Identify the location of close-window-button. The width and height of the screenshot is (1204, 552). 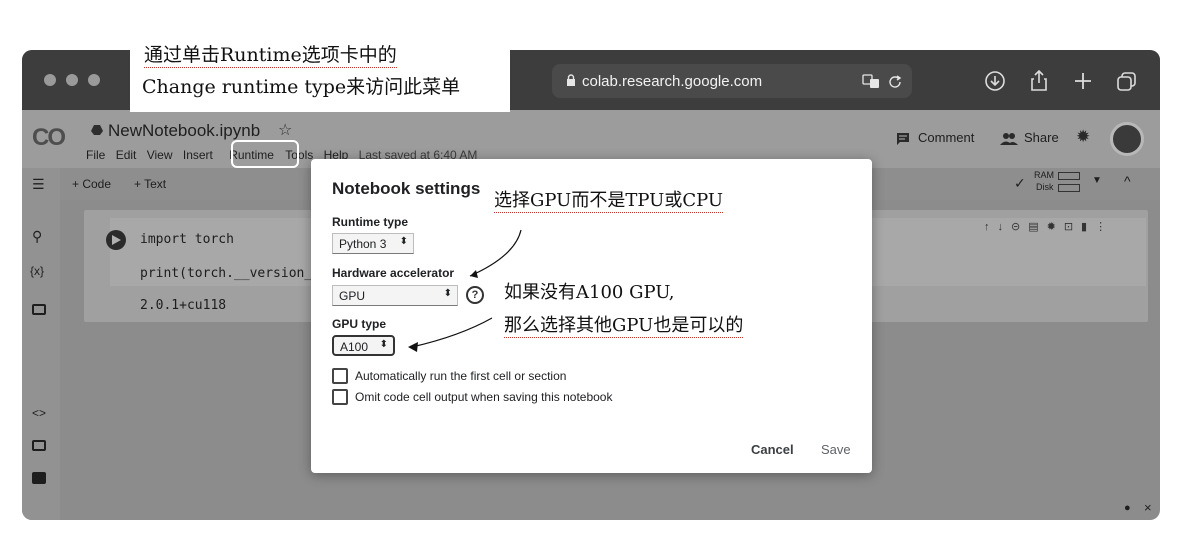
(50, 80).